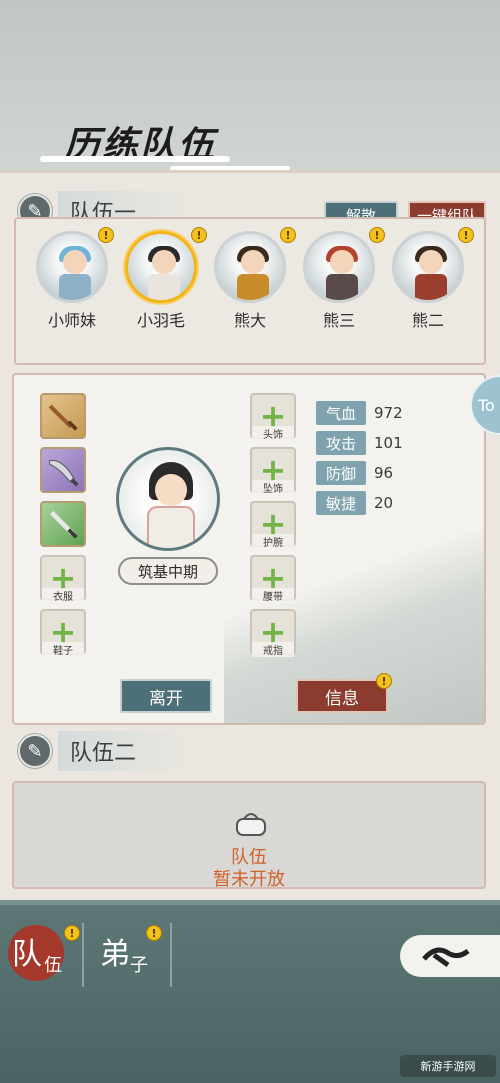 This screenshot has height=1083, width=500. I want to click on cultivation-realm-label: 筑基中期, so click(168, 571).